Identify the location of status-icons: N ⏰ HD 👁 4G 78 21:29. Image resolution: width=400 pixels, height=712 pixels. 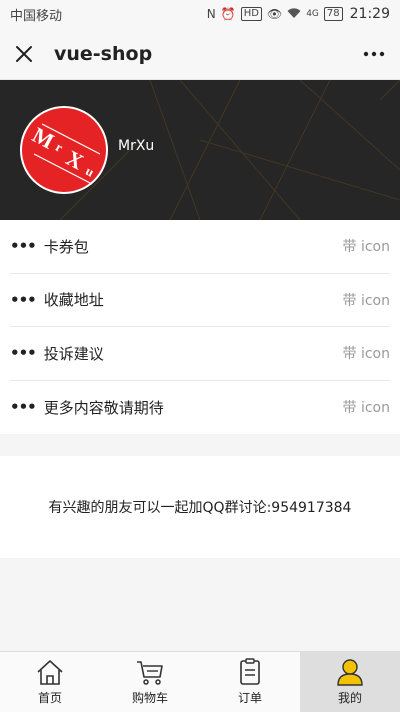
(298, 14).